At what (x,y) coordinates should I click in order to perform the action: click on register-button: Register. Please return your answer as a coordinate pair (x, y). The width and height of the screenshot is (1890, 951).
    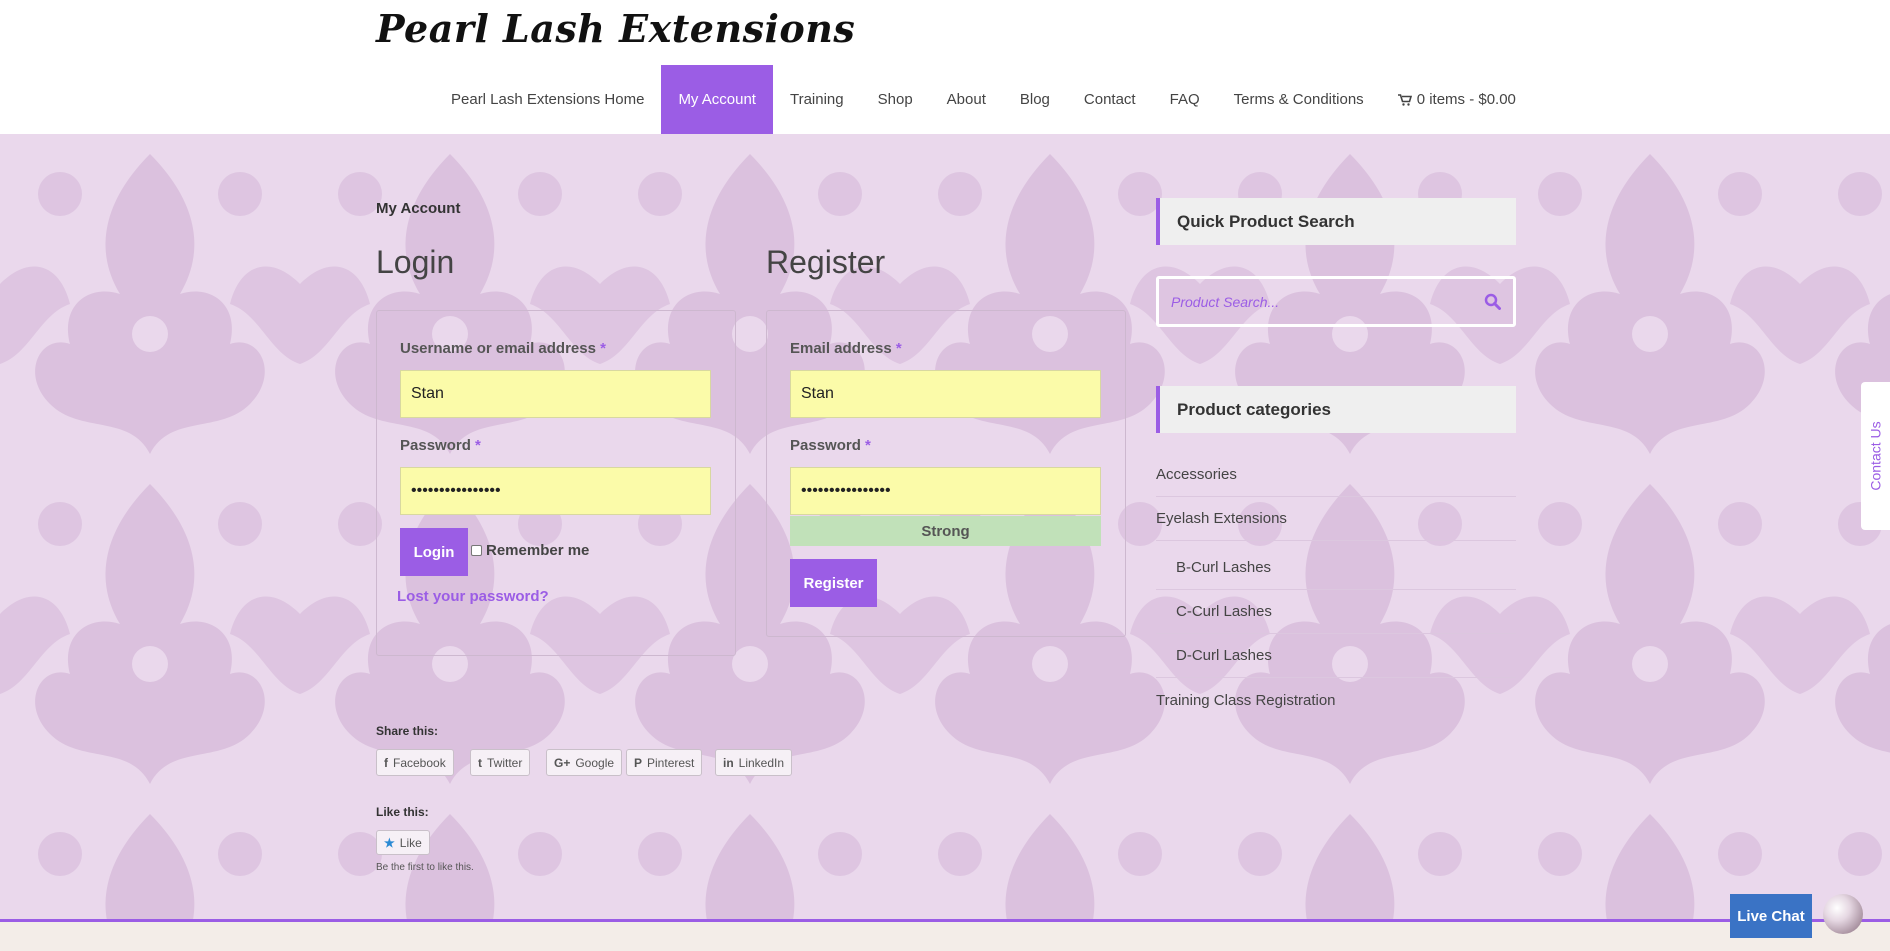
    Looking at the image, I should click on (833, 583).